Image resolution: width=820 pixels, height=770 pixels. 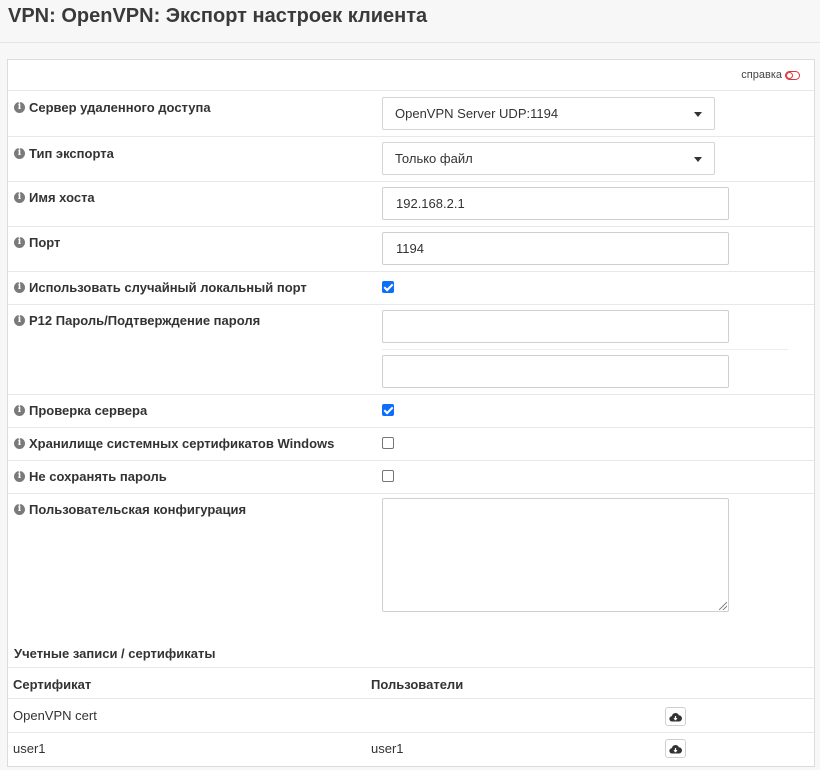 I want to click on dont-save-password-checkbox, so click(x=388, y=476).